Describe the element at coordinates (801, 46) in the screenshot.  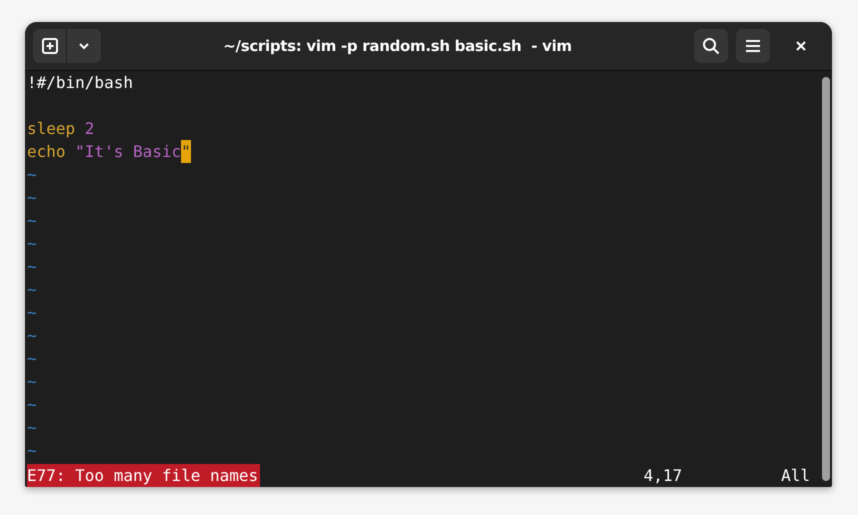
I see `close-icon` at that location.